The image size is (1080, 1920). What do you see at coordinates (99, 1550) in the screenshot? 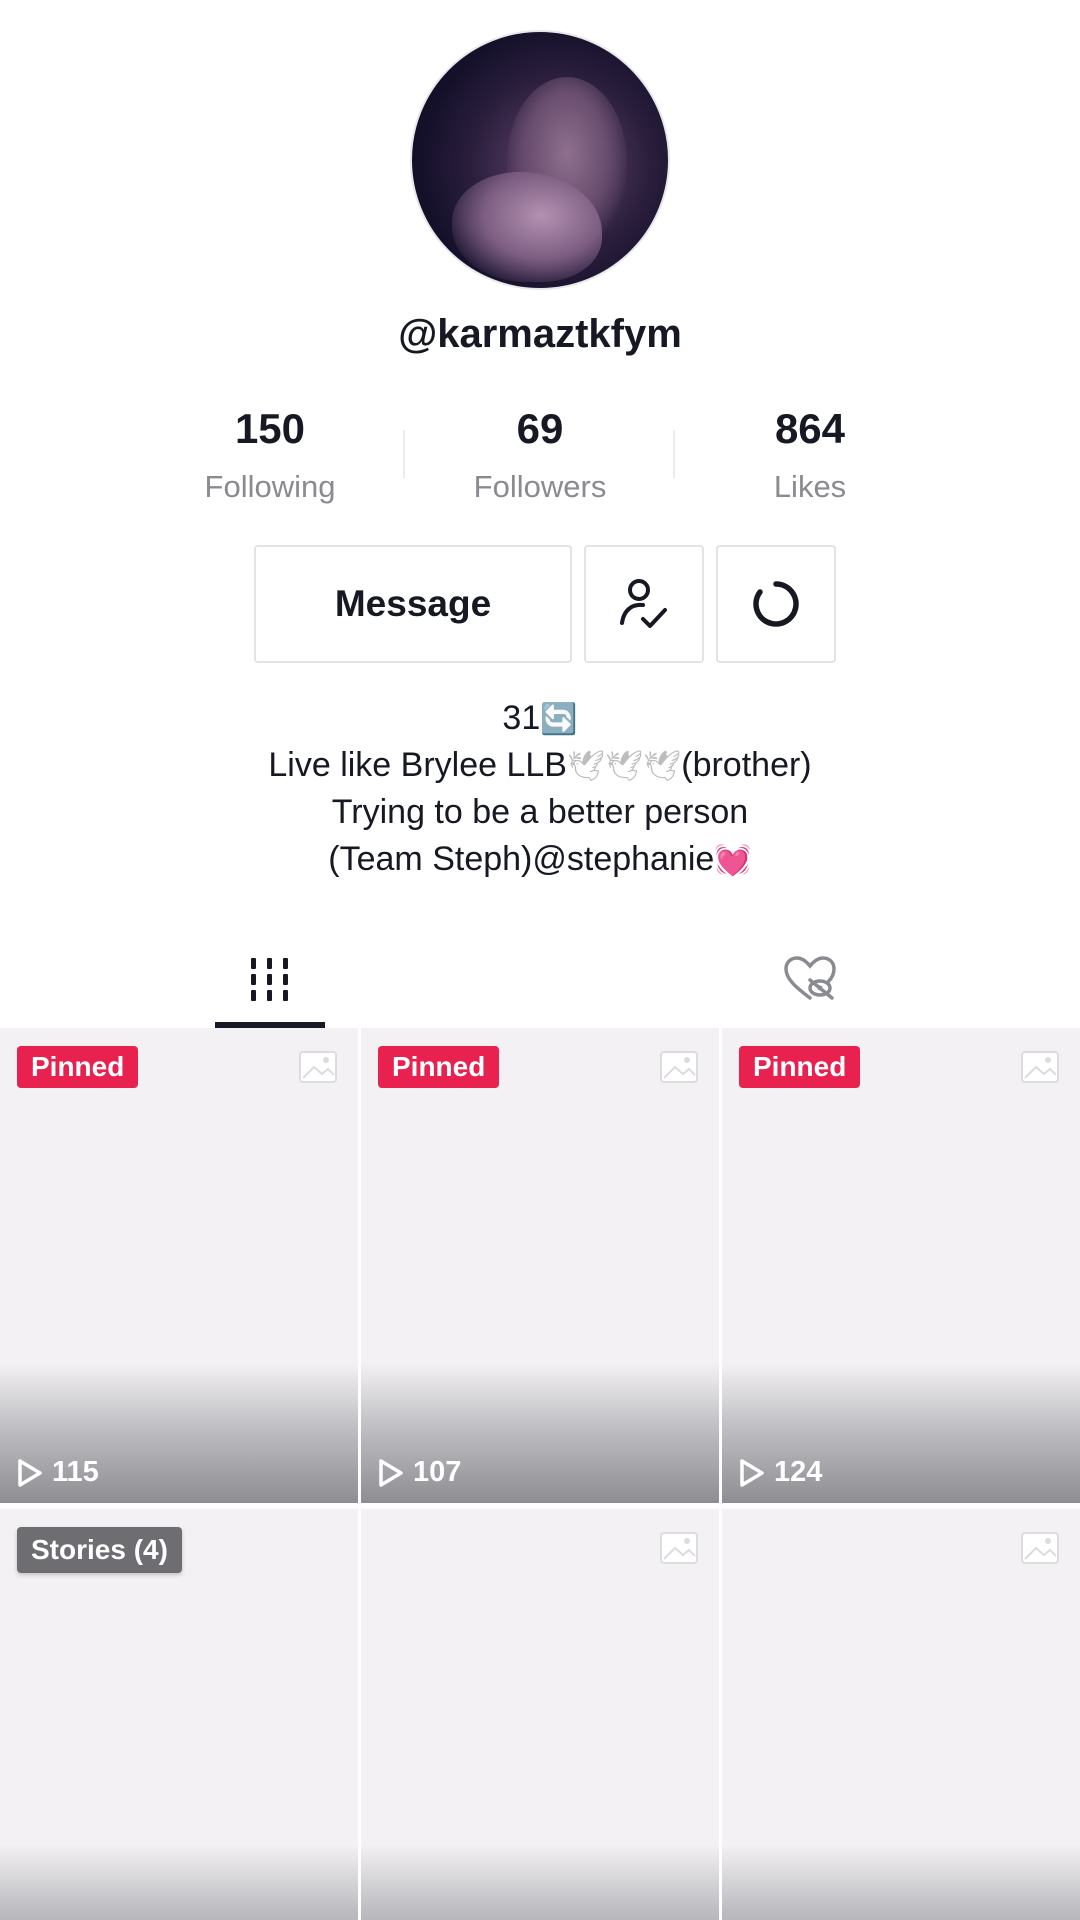
I see `stories-badge: Stories (4)` at bounding box center [99, 1550].